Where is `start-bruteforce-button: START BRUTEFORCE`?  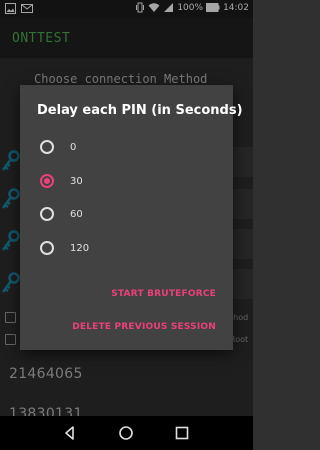 start-bruteforce-button: START BRUTEFORCE is located at coordinates (163, 294).